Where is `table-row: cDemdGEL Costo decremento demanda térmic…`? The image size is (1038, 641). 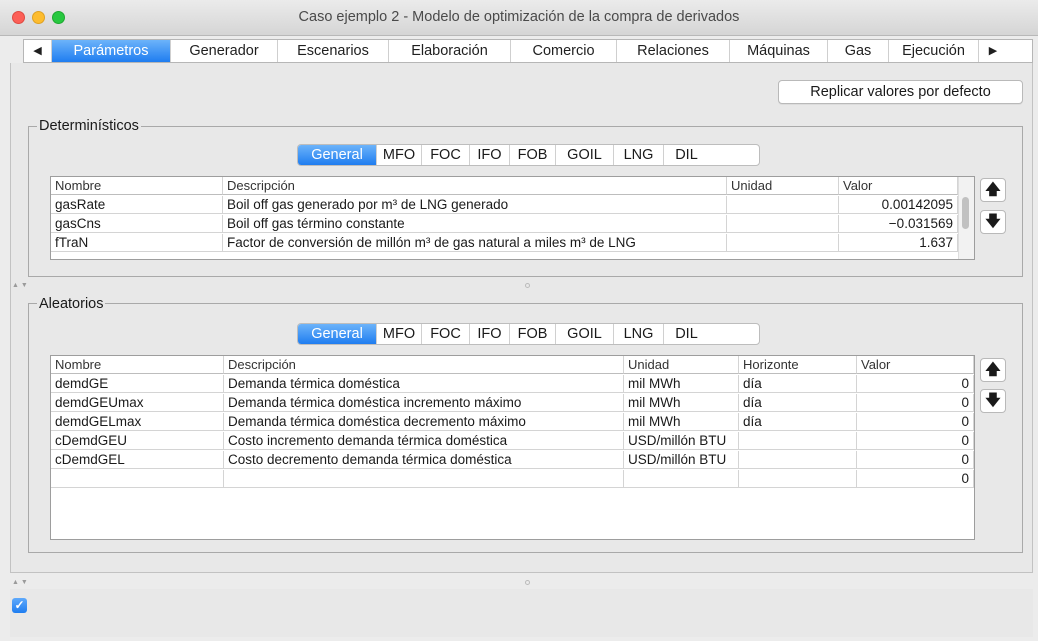 table-row: cDemdGEL Costo decremento demanda térmic… is located at coordinates (512, 460).